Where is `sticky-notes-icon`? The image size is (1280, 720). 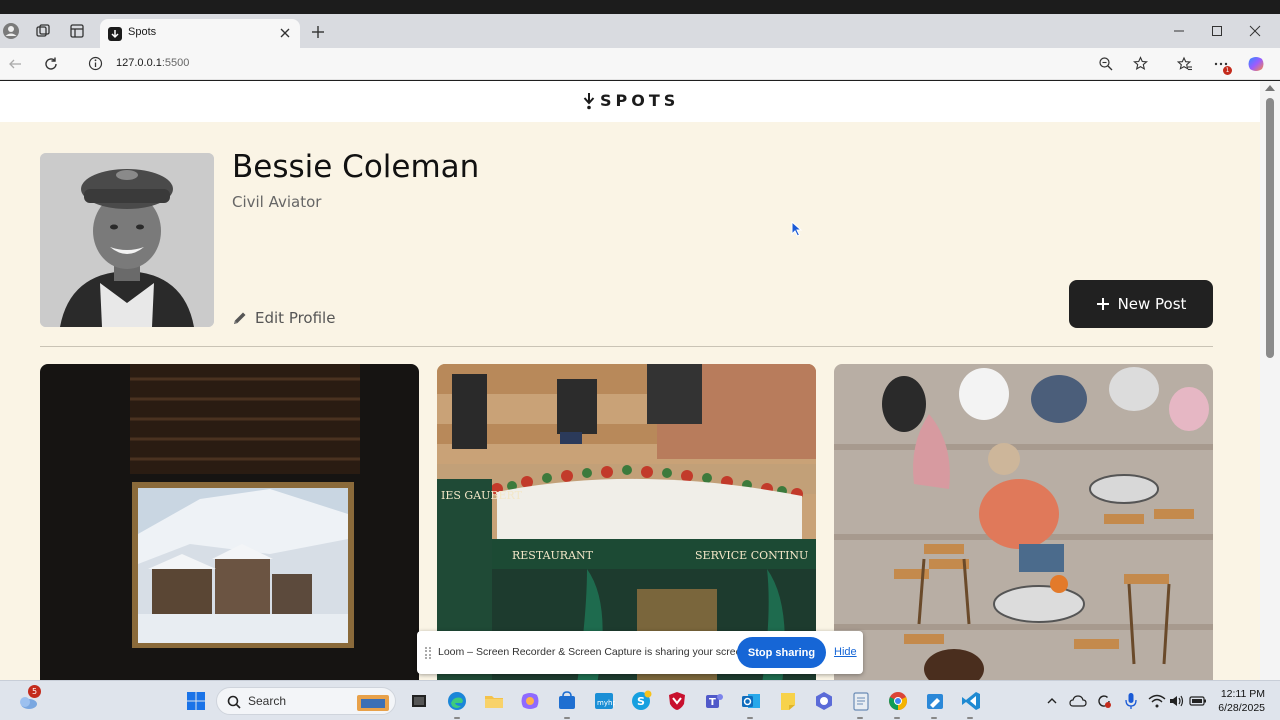 sticky-notes-icon is located at coordinates (788, 701).